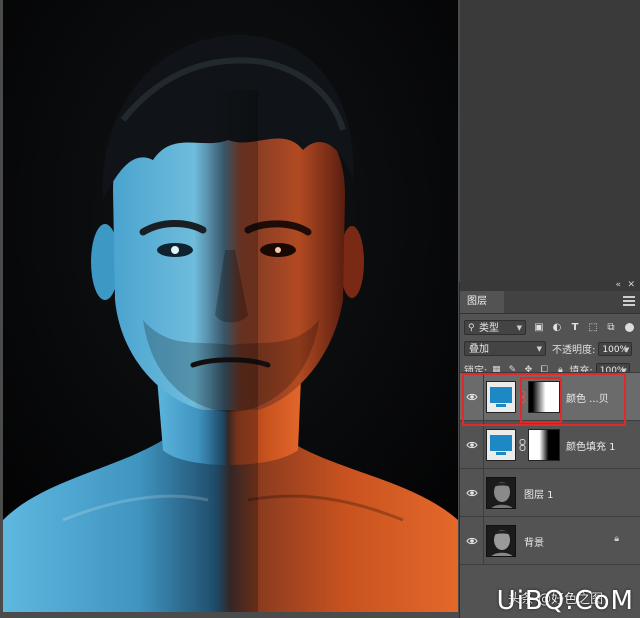 This screenshot has width=640, height=618. I want to click on layer-name: 图层 1, so click(539, 493).